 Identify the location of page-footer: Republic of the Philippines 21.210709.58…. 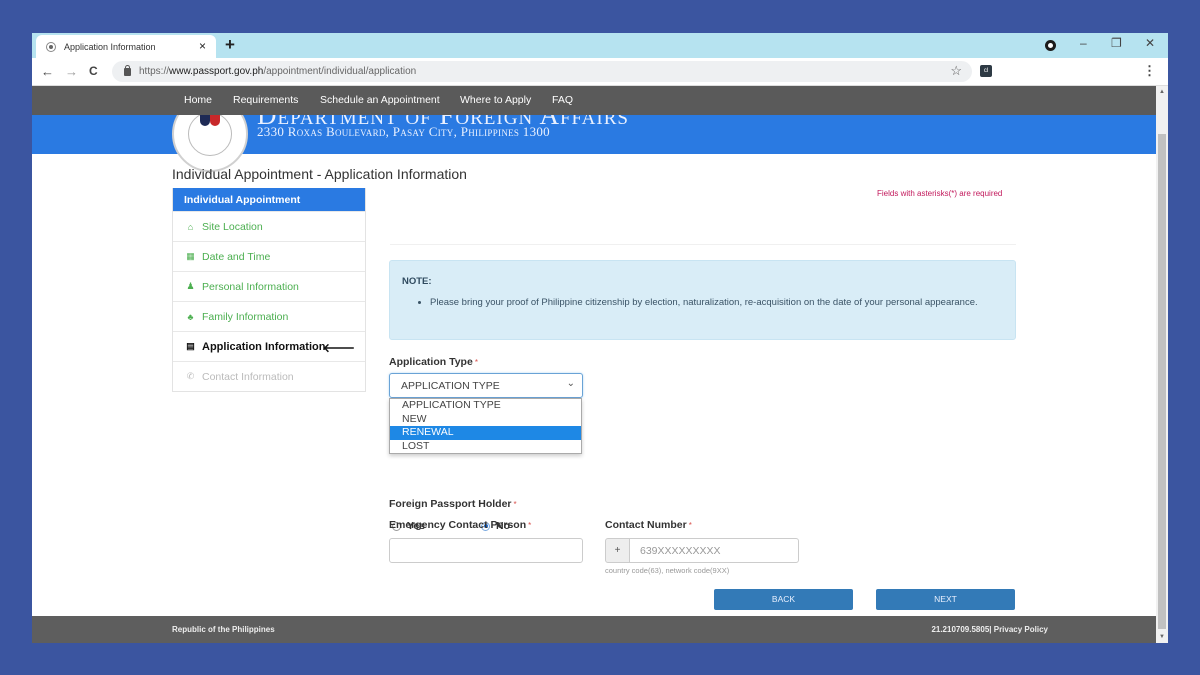
(594, 629).